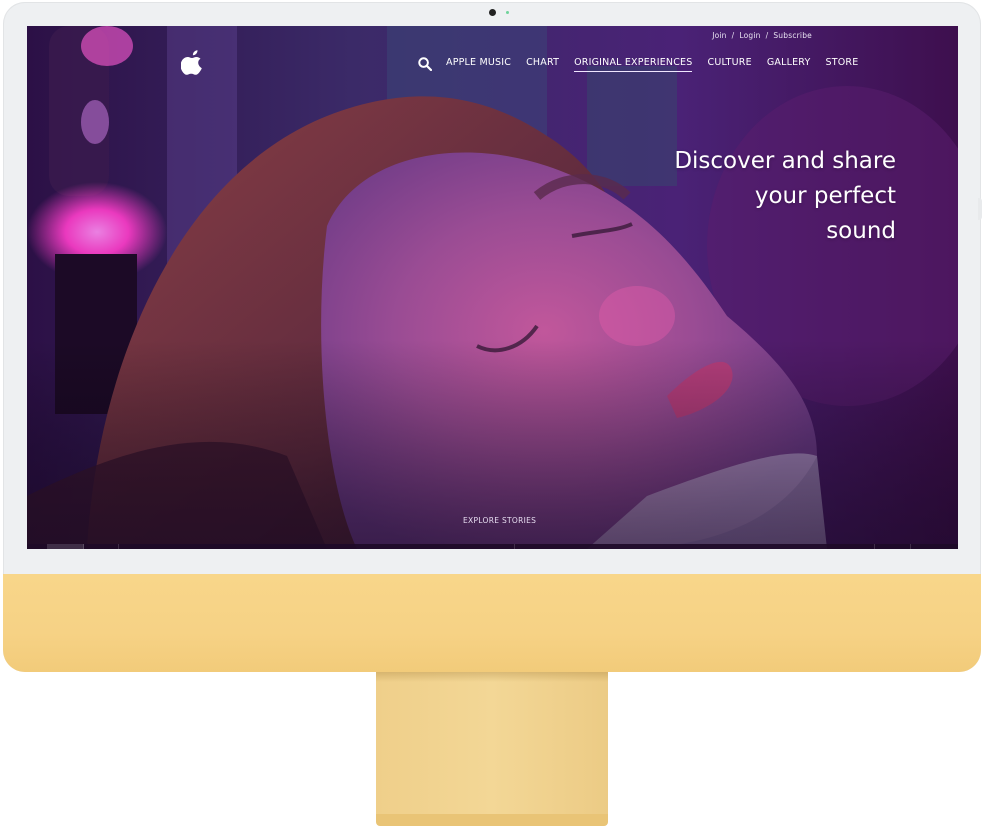 Image resolution: width=984 pixels, height=830 pixels. I want to click on login-link: Login, so click(749, 35).